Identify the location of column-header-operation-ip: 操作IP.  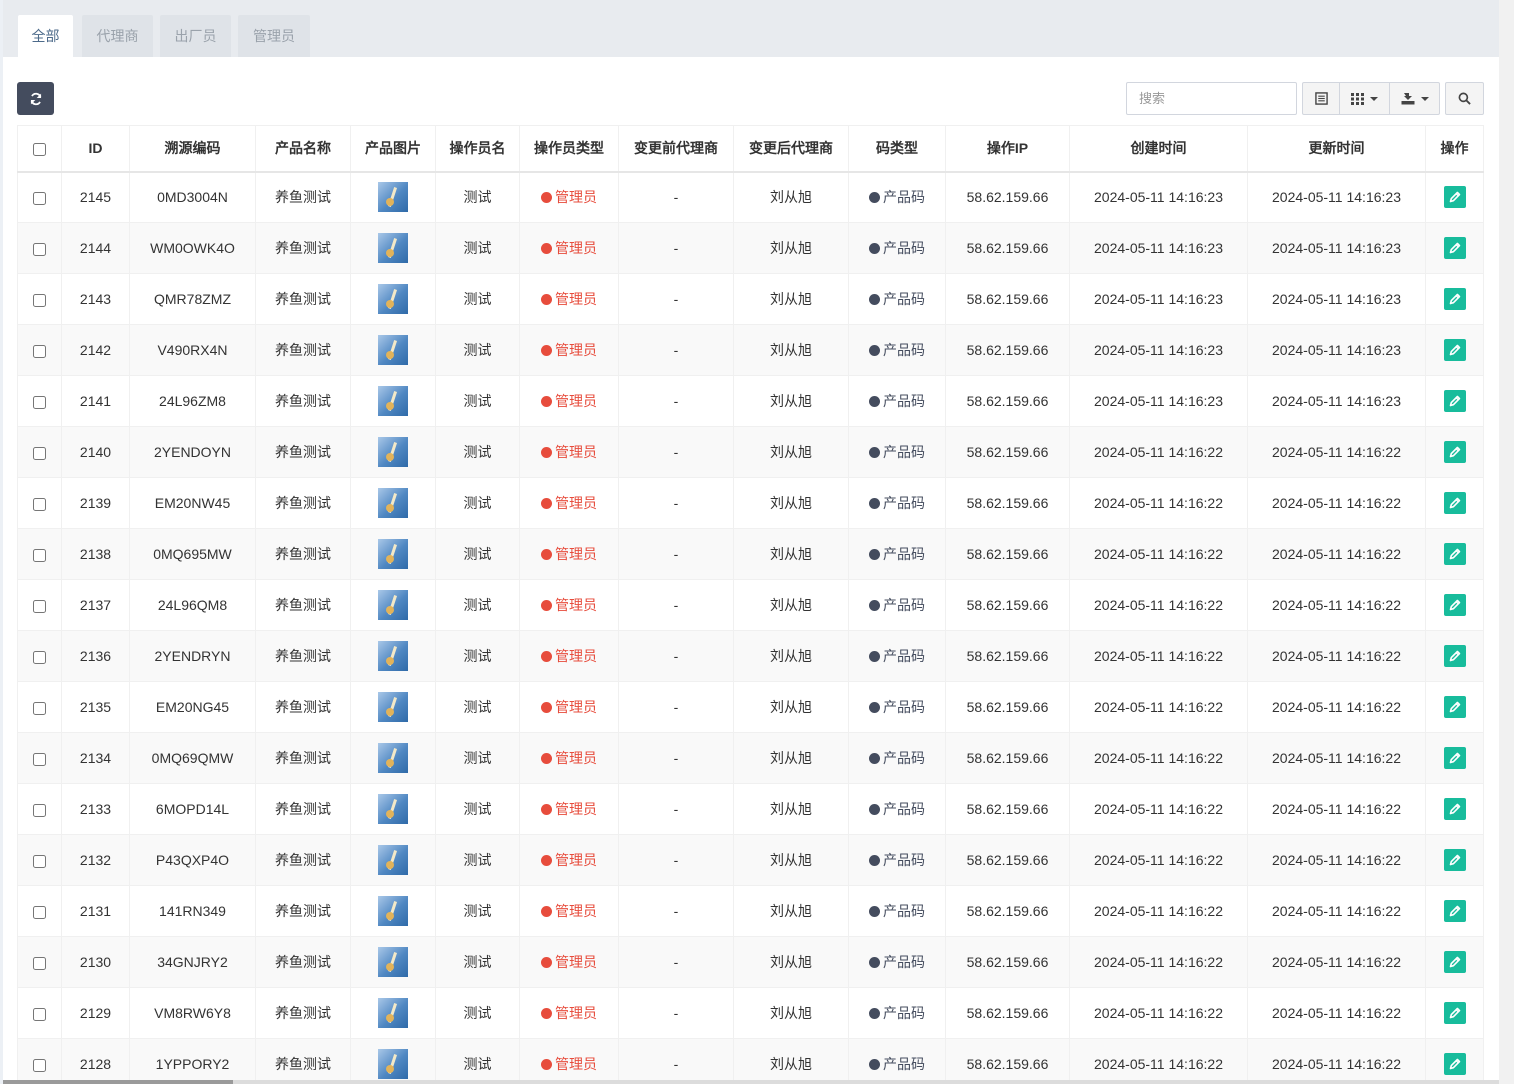
(1007, 149).